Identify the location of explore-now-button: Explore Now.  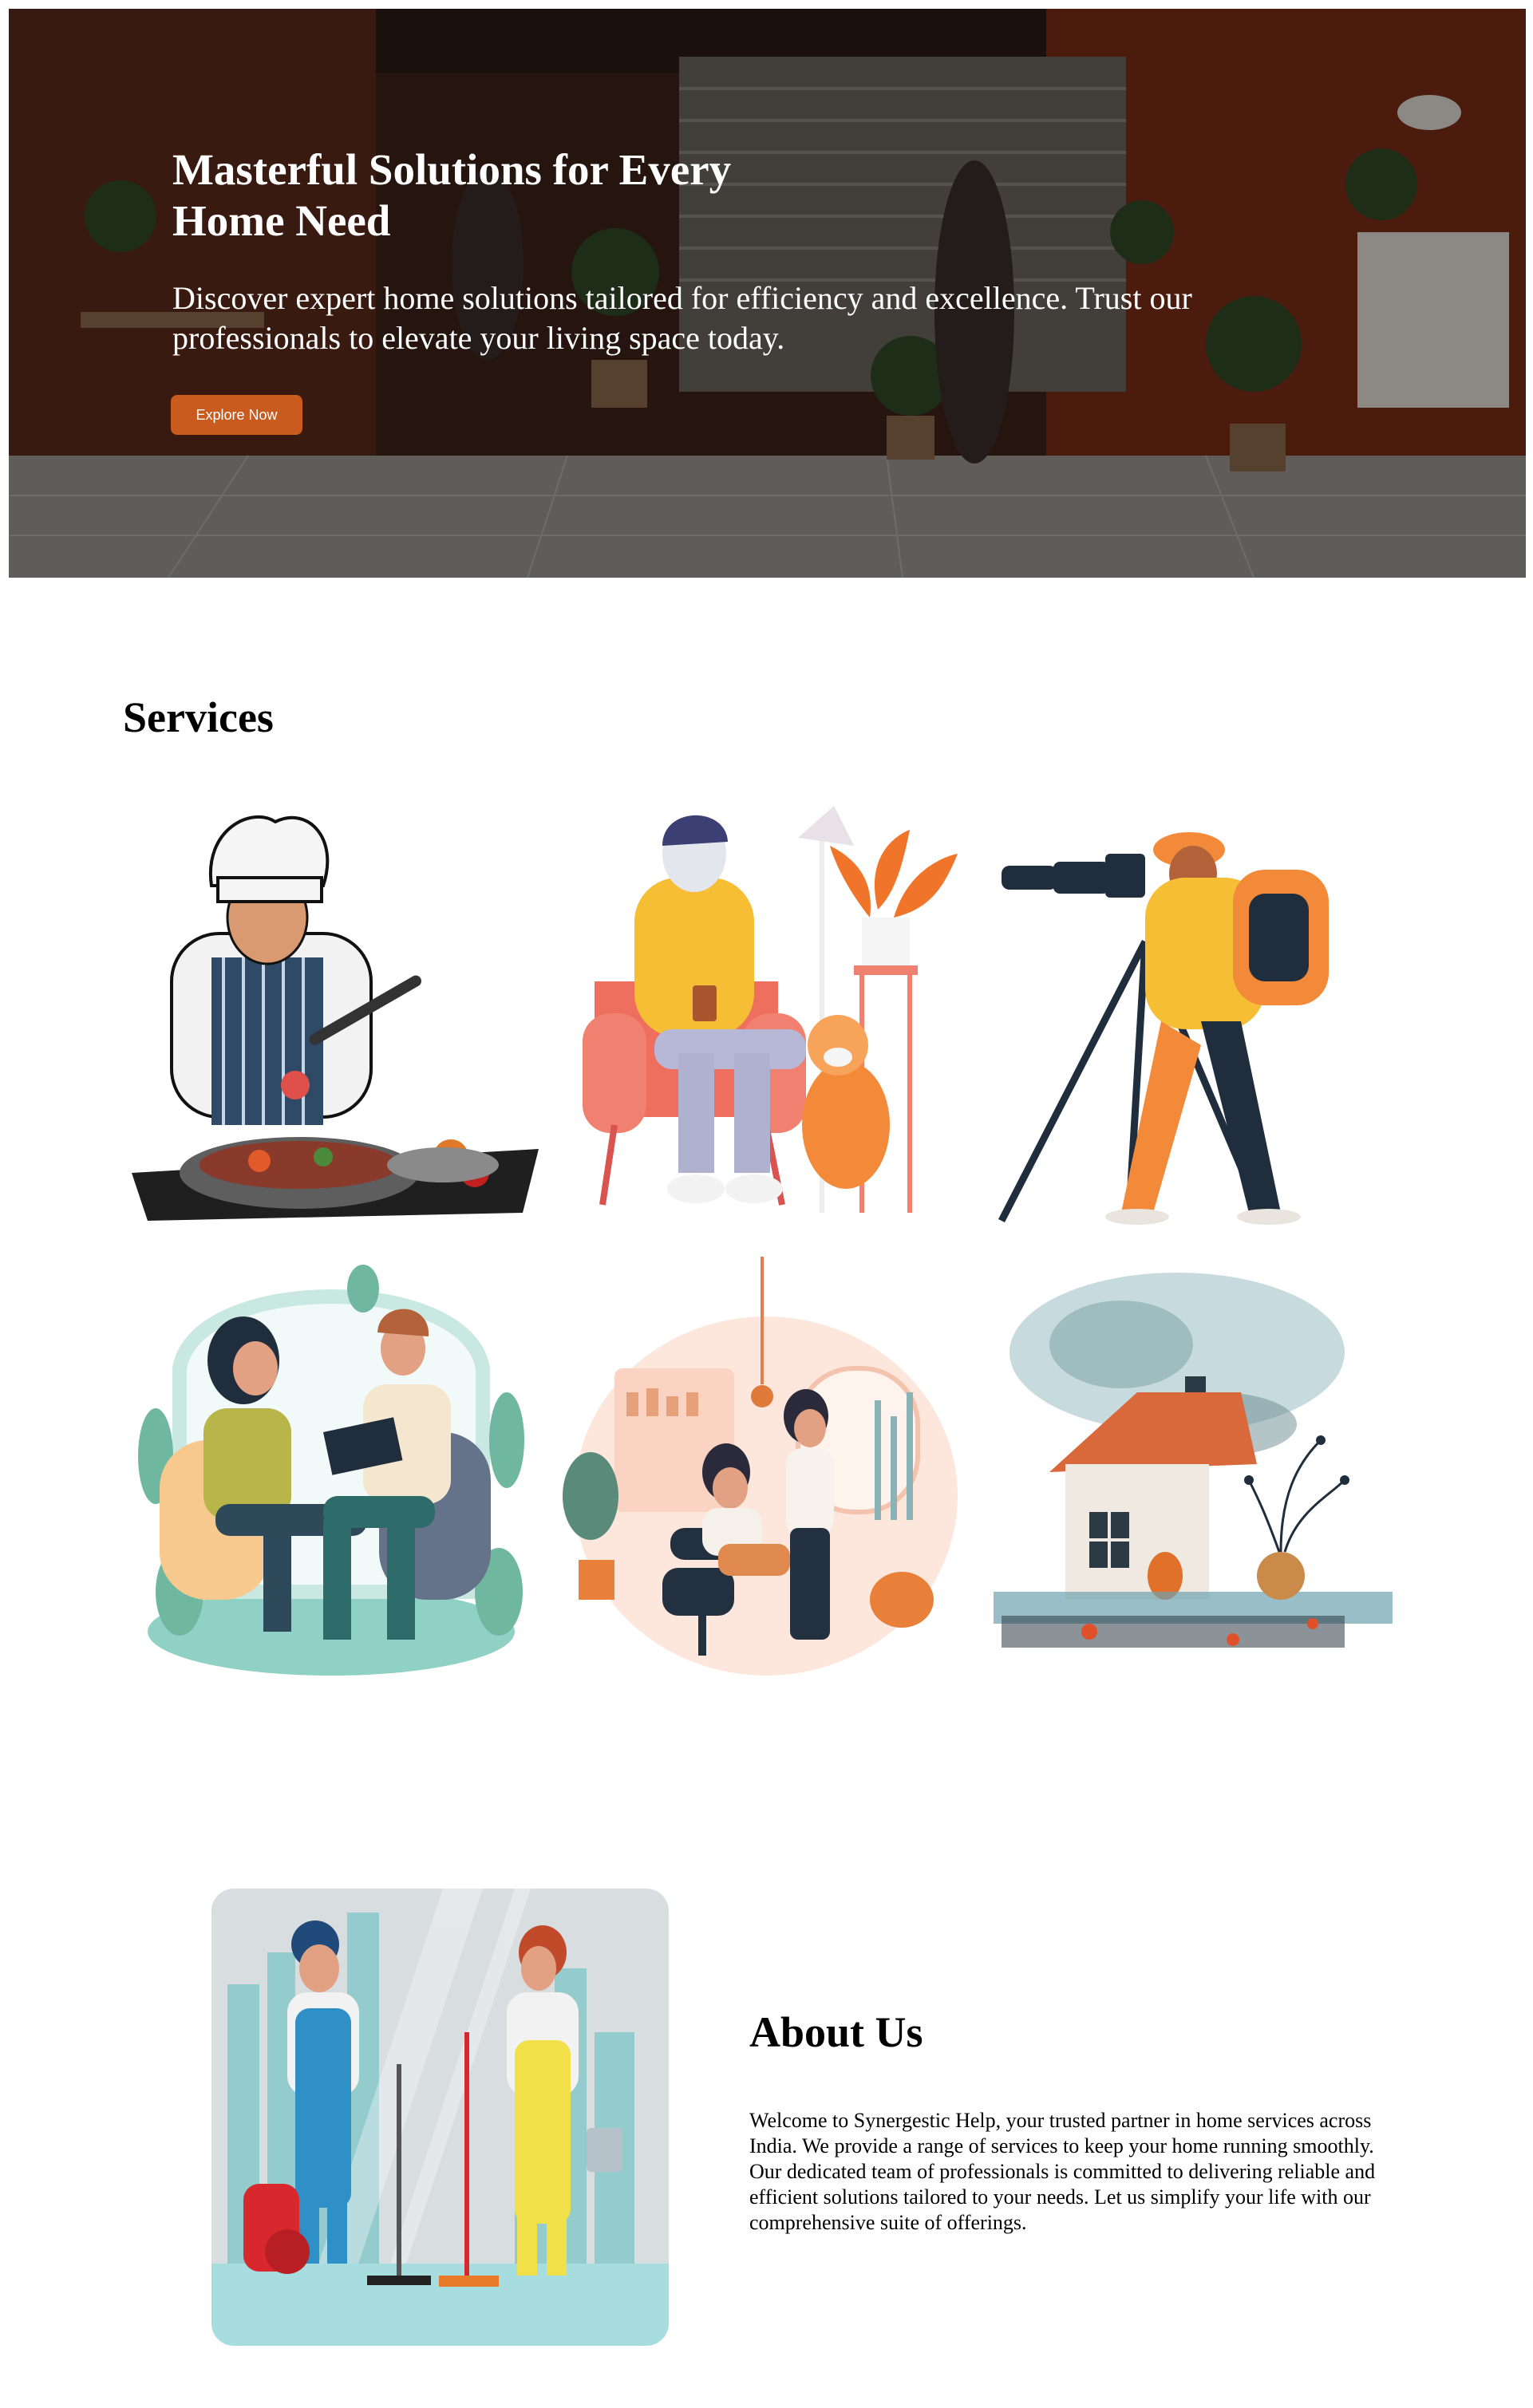
(236, 415).